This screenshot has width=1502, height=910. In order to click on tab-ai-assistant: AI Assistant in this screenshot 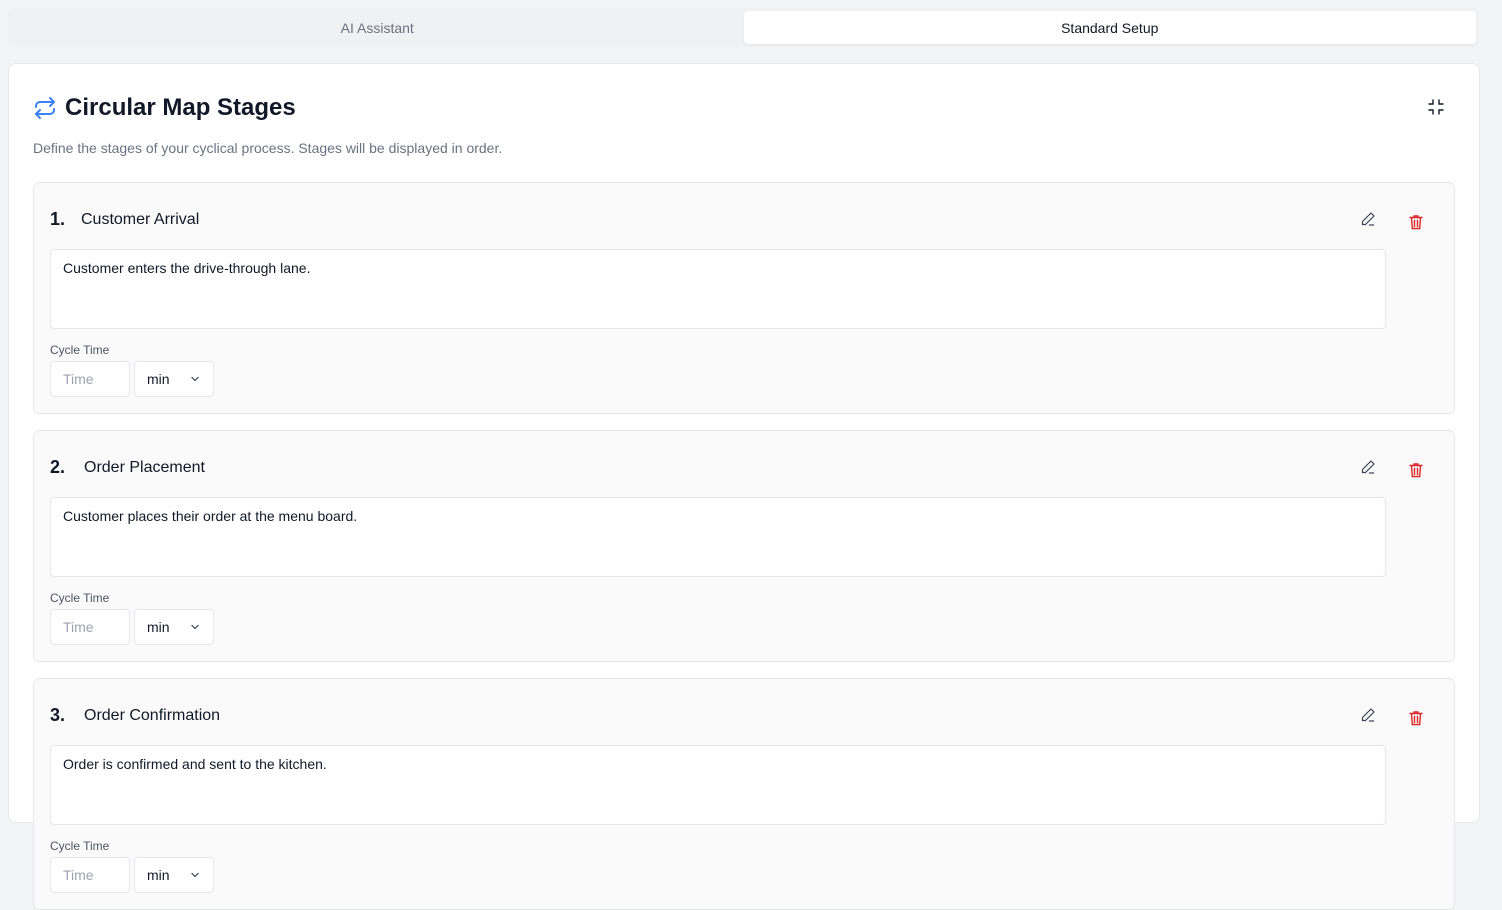, I will do `click(377, 27)`.